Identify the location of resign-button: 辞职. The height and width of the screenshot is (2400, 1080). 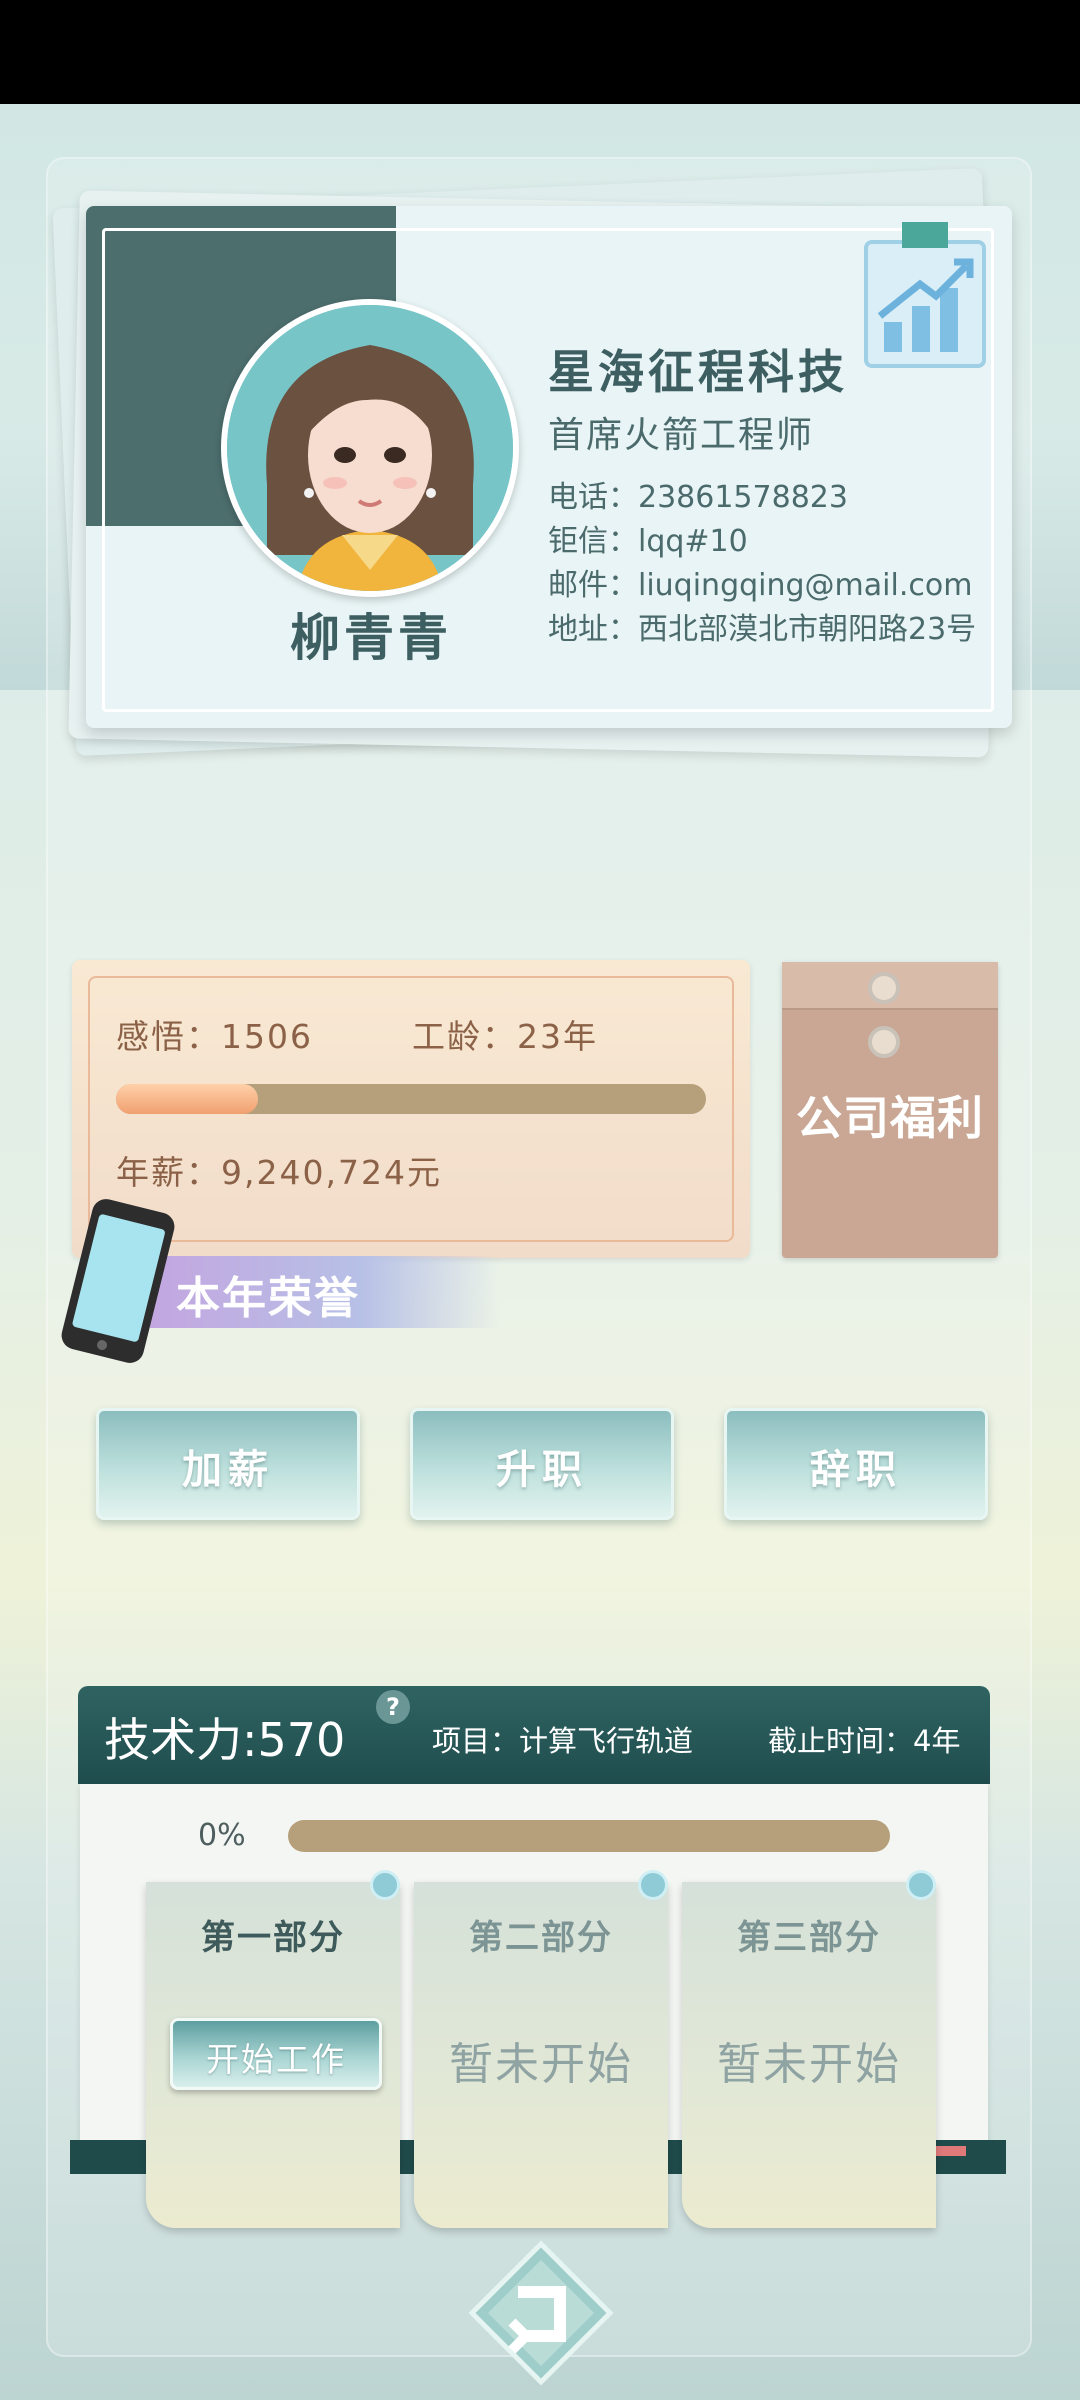
(856, 1464).